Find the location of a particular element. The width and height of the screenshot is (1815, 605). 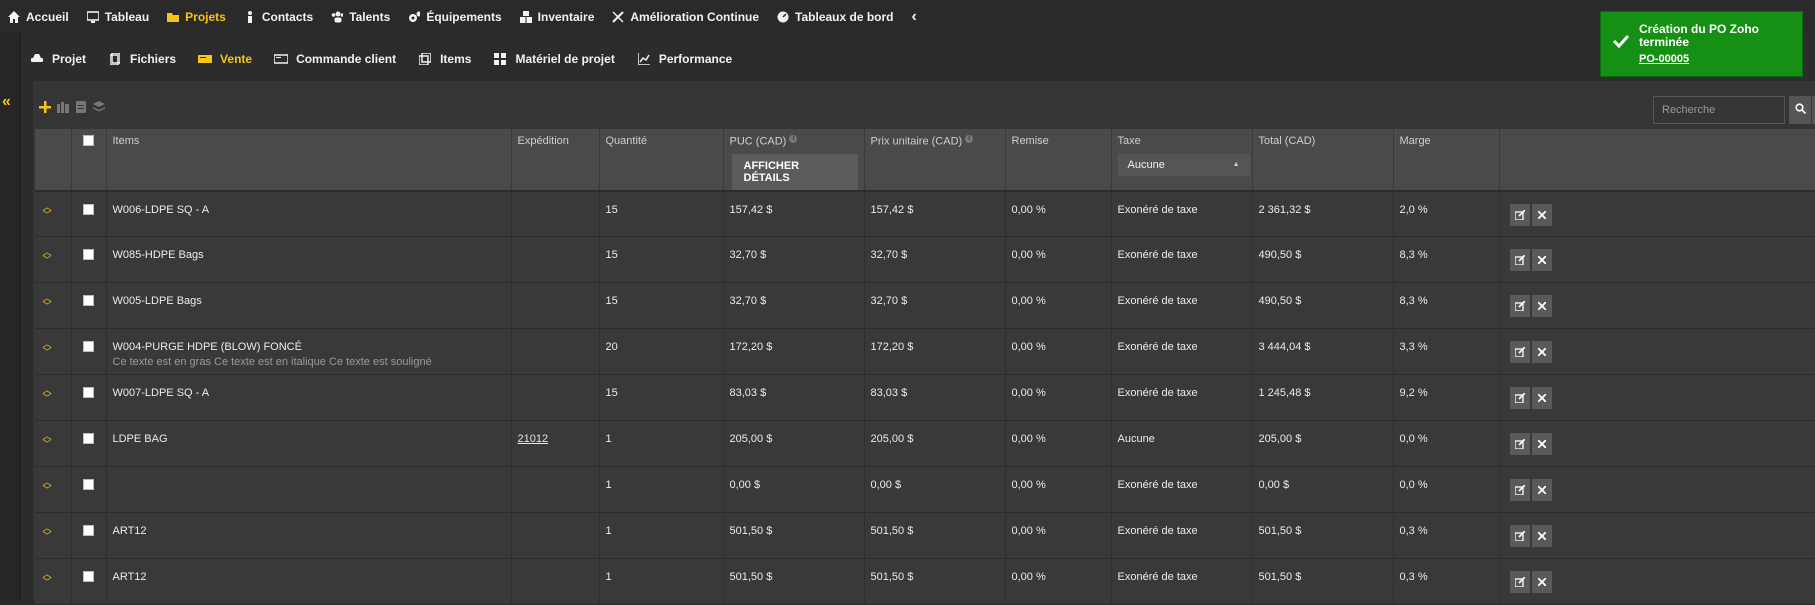

nav-item-8: Tableaux de bord is located at coordinates (836, 16).